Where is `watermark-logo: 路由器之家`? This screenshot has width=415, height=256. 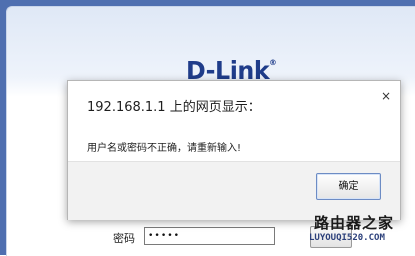 watermark-logo: 路由器之家 is located at coordinates (354, 223).